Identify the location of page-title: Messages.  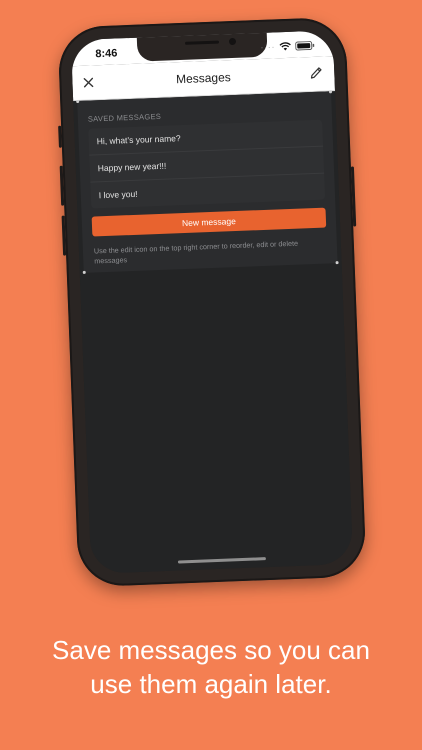
(203, 78).